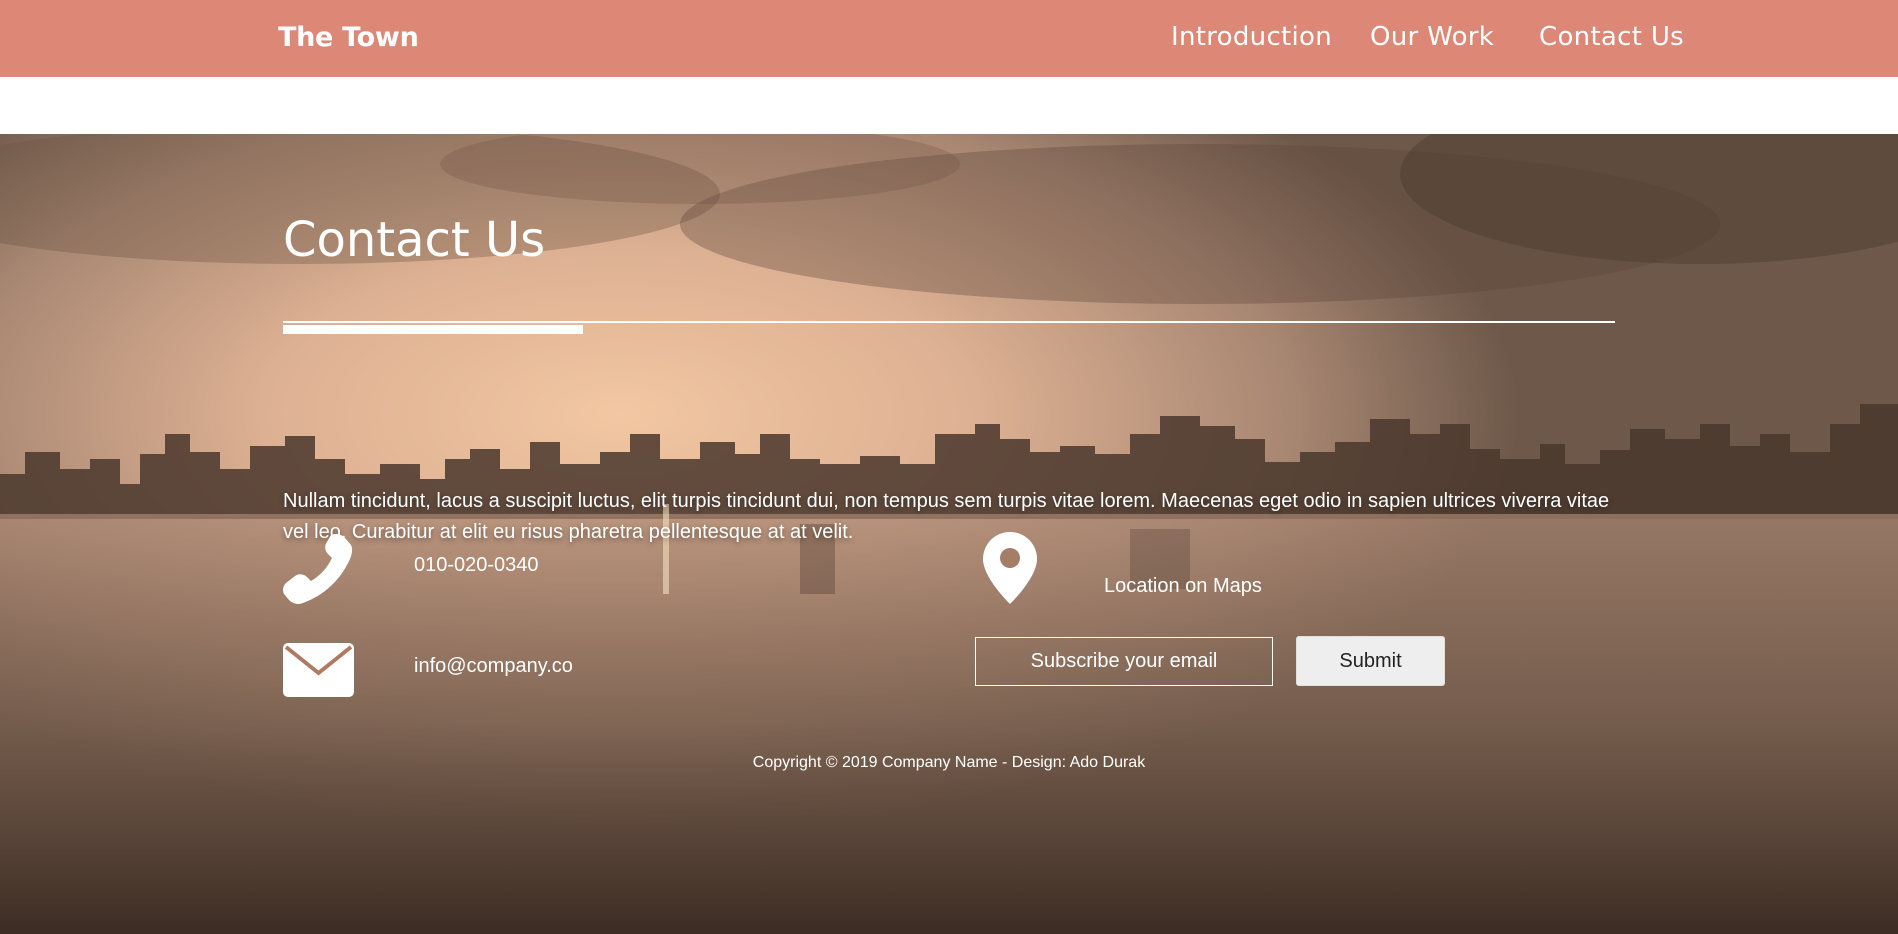  I want to click on title-divider, so click(949, 322).